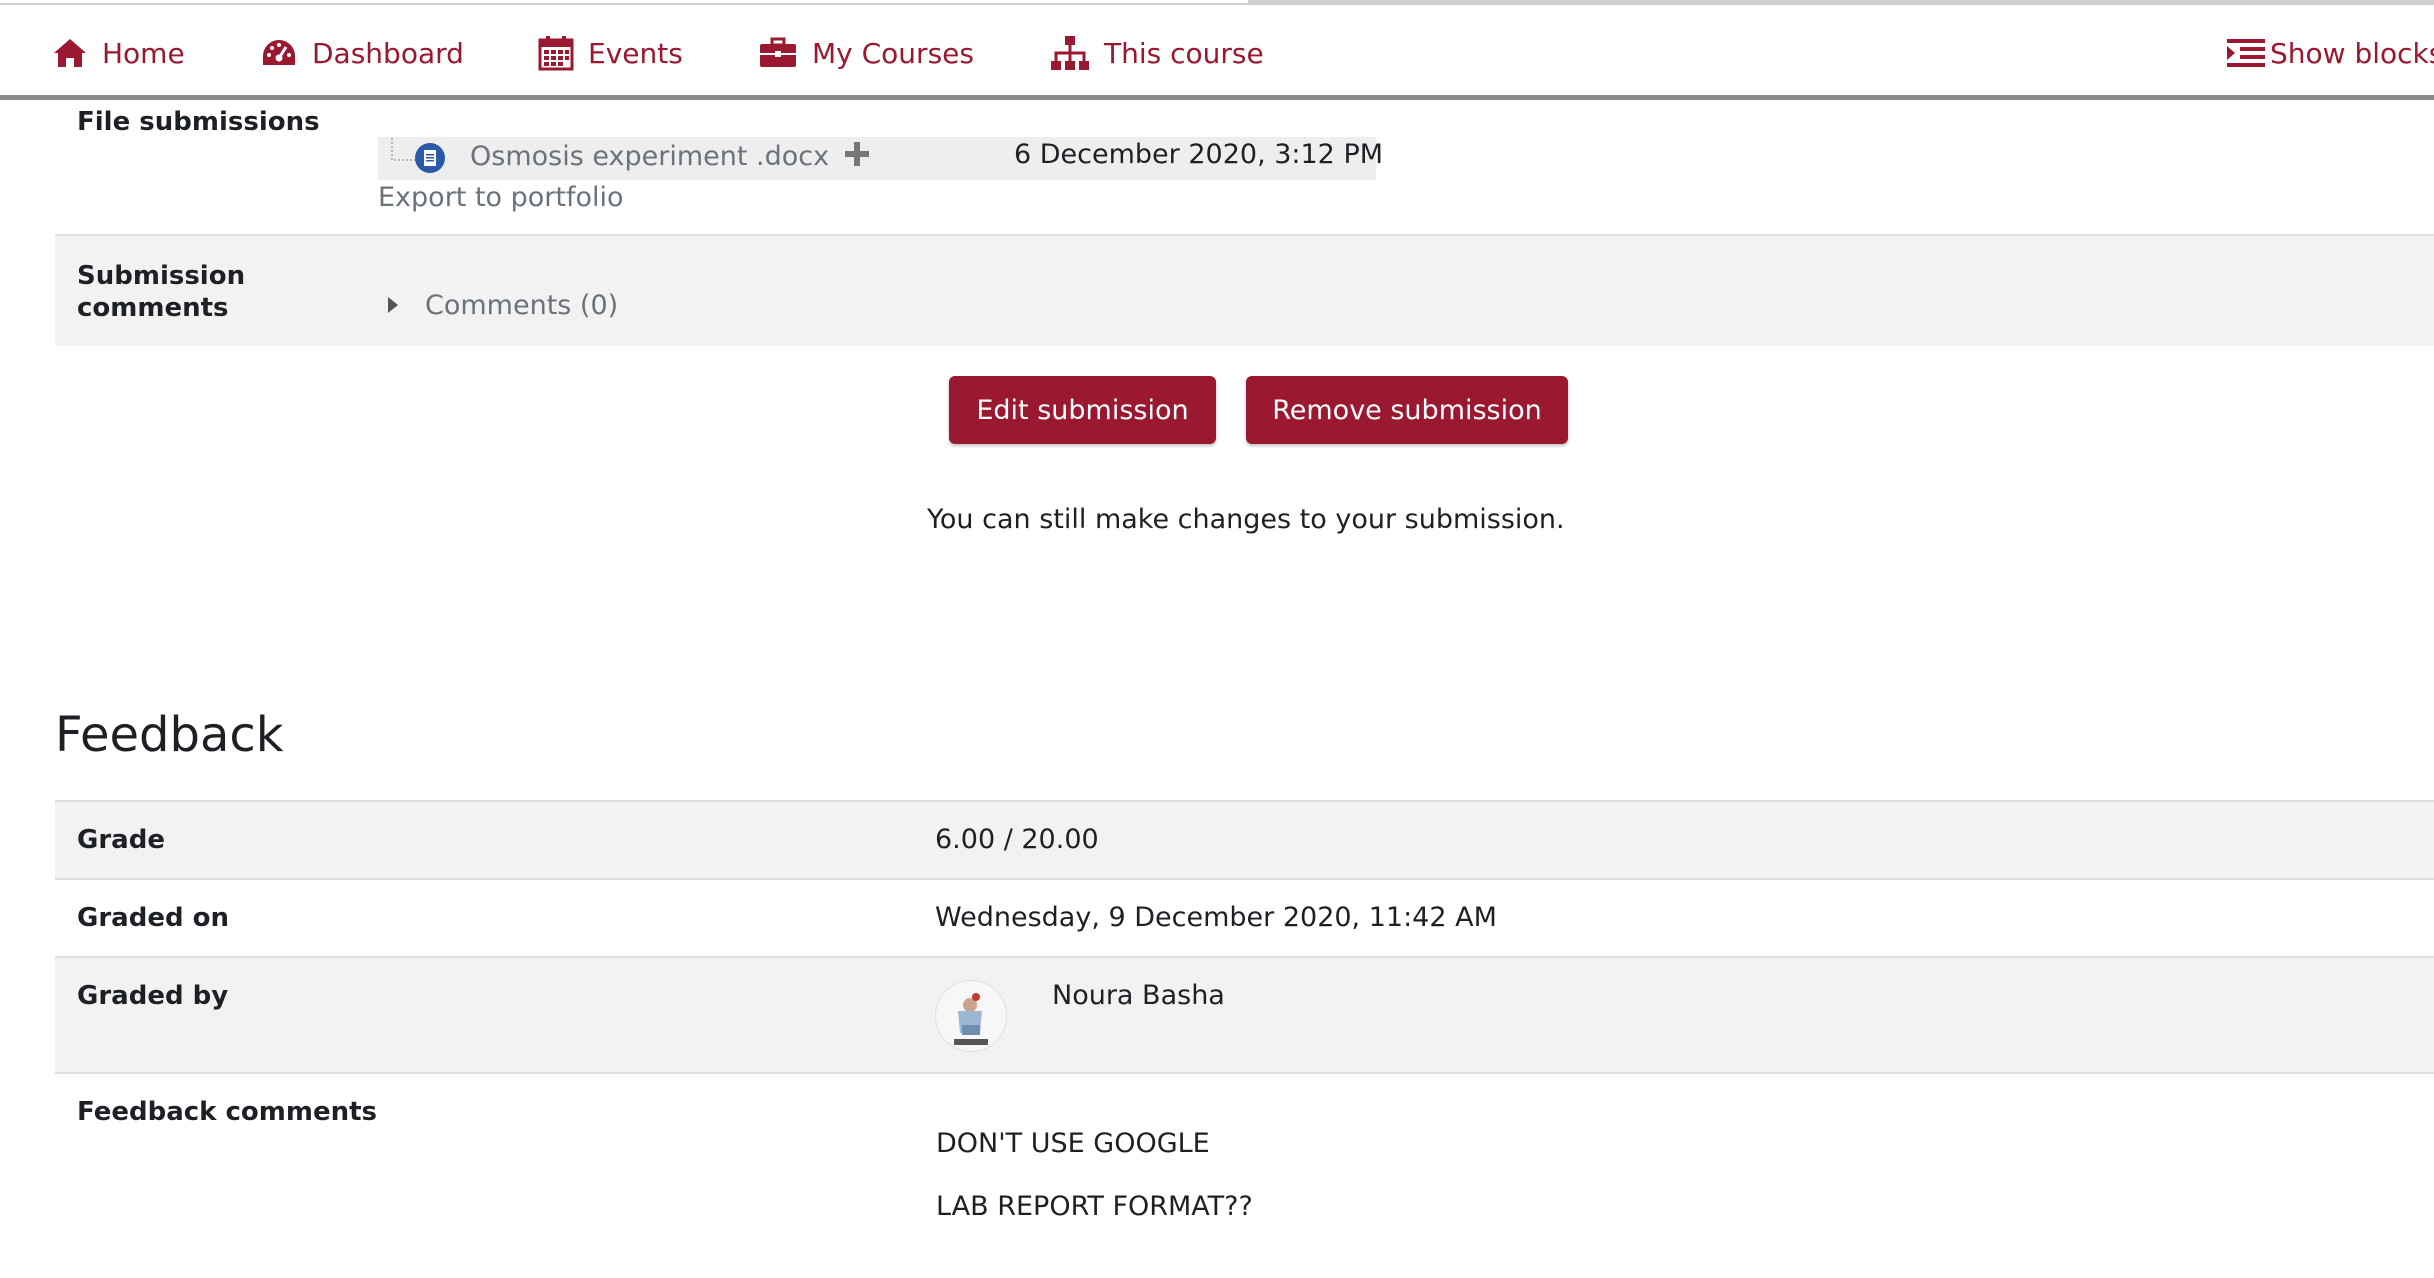  I want to click on nav-this-course-label: This course, so click(1184, 53).